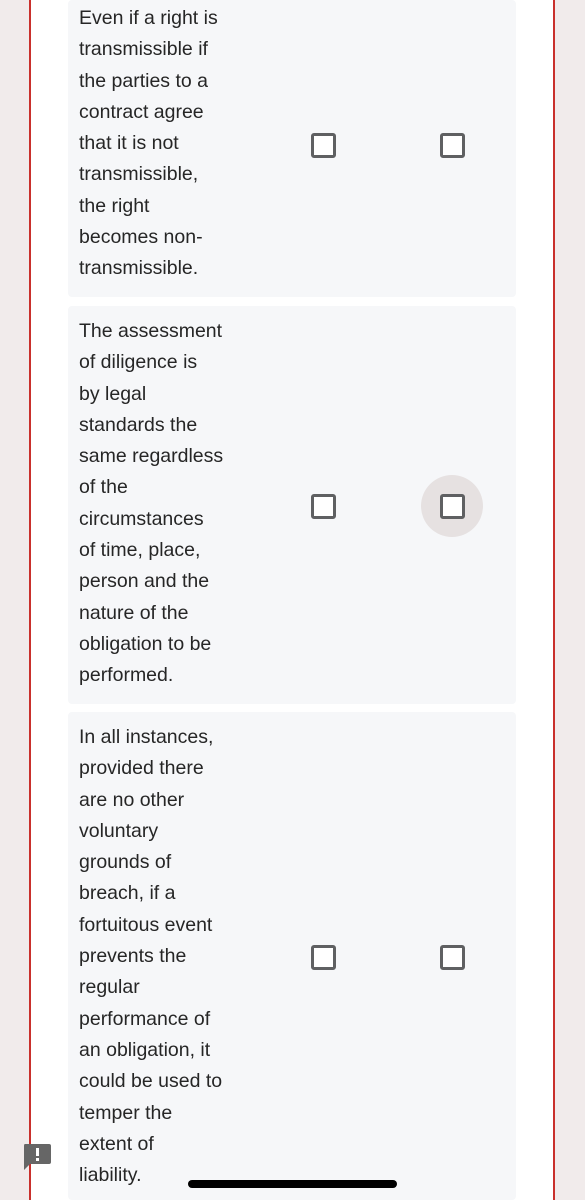 This screenshot has height=1200, width=585. Describe the element at coordinates (37, 1157) in the screenshot. I see `feedback-exclamation-icon` at that location.